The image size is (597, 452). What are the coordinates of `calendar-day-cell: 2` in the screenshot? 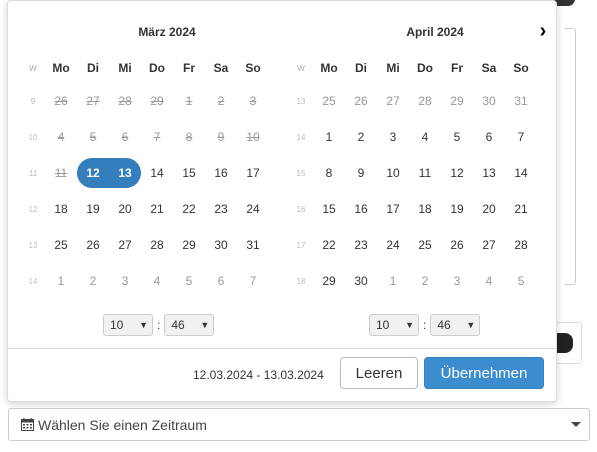 It's located at (425, 281).